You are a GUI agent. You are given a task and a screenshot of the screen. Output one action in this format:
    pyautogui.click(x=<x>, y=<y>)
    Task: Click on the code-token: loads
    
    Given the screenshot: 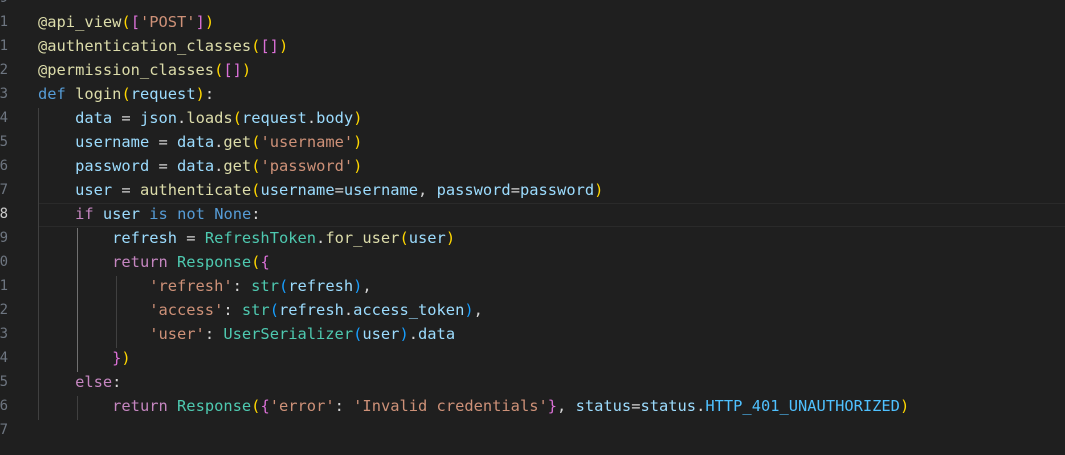 What is the action you would take?
    pyautogui.click(x=209, y=118)
    